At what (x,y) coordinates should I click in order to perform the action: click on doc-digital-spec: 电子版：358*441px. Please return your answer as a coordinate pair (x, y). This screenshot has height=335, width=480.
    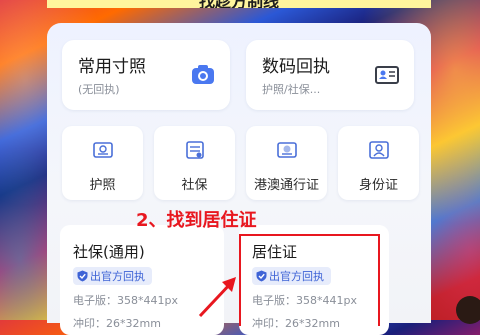
    Looking at the image, I should click on (125, 300).